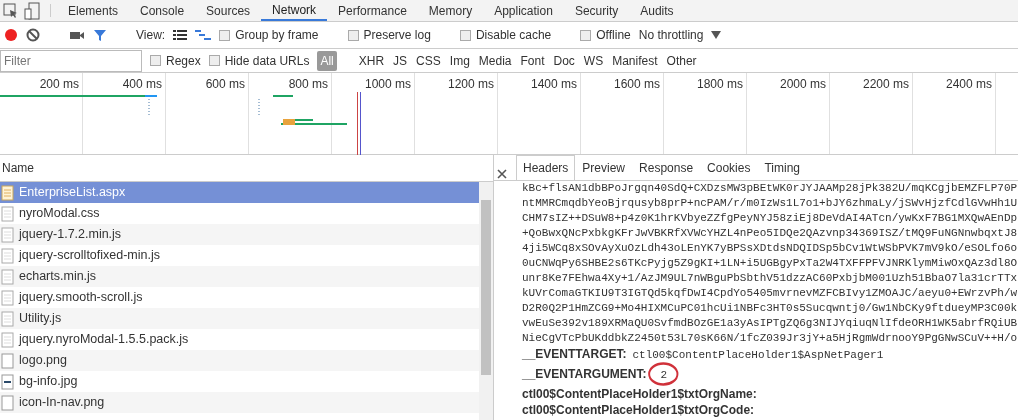 Image resolution: width=1018 pixels, height=420 pixels. I want to click on file-name: logo.png, so click(43, 361).